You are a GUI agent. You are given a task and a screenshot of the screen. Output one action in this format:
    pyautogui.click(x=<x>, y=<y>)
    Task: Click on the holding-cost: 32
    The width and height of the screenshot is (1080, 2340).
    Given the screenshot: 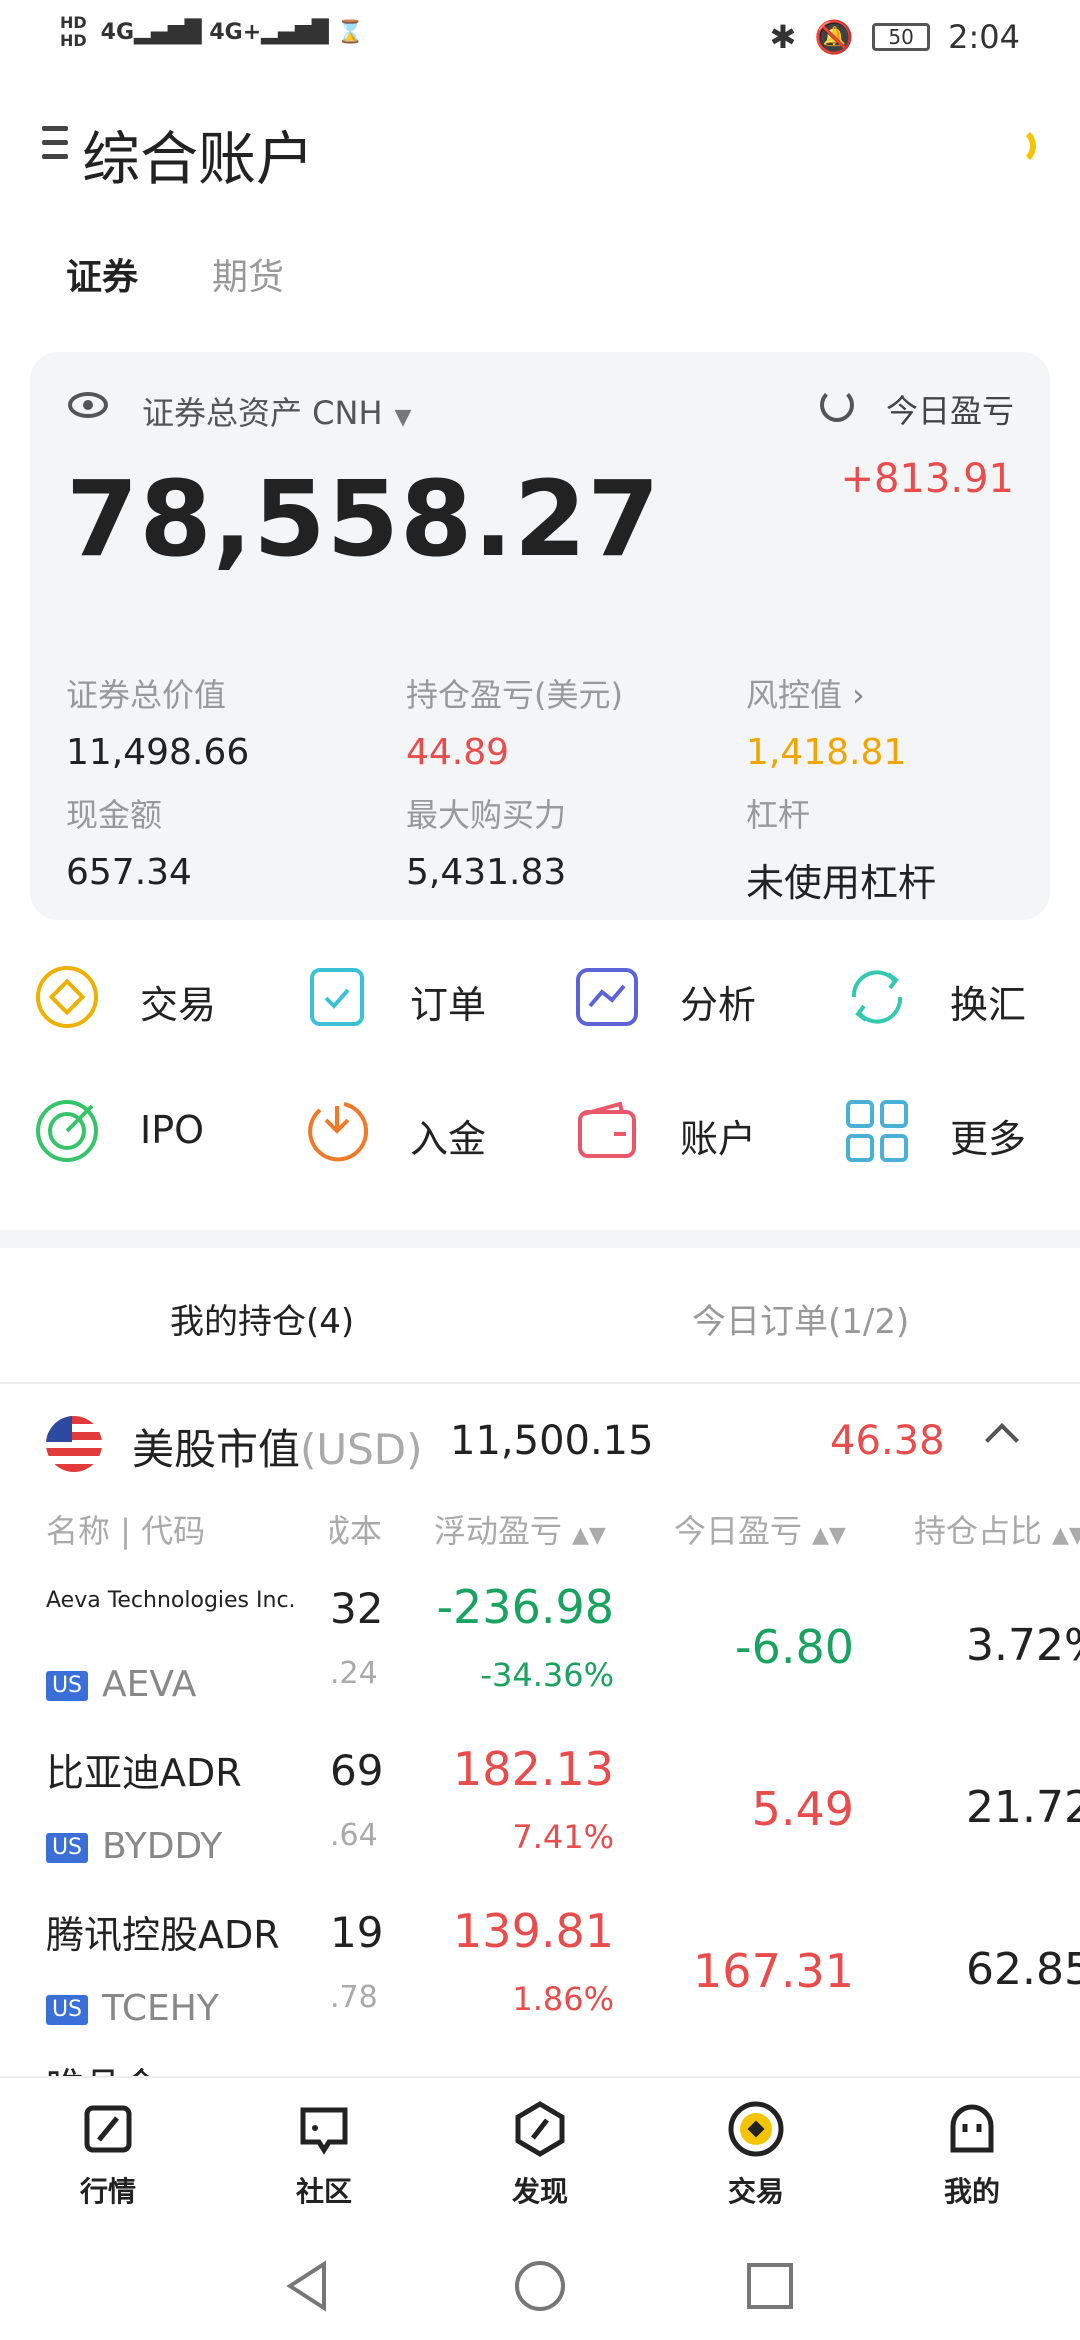 What is the action you would take?
    pyautogui.click(x=357, y=1608)
    